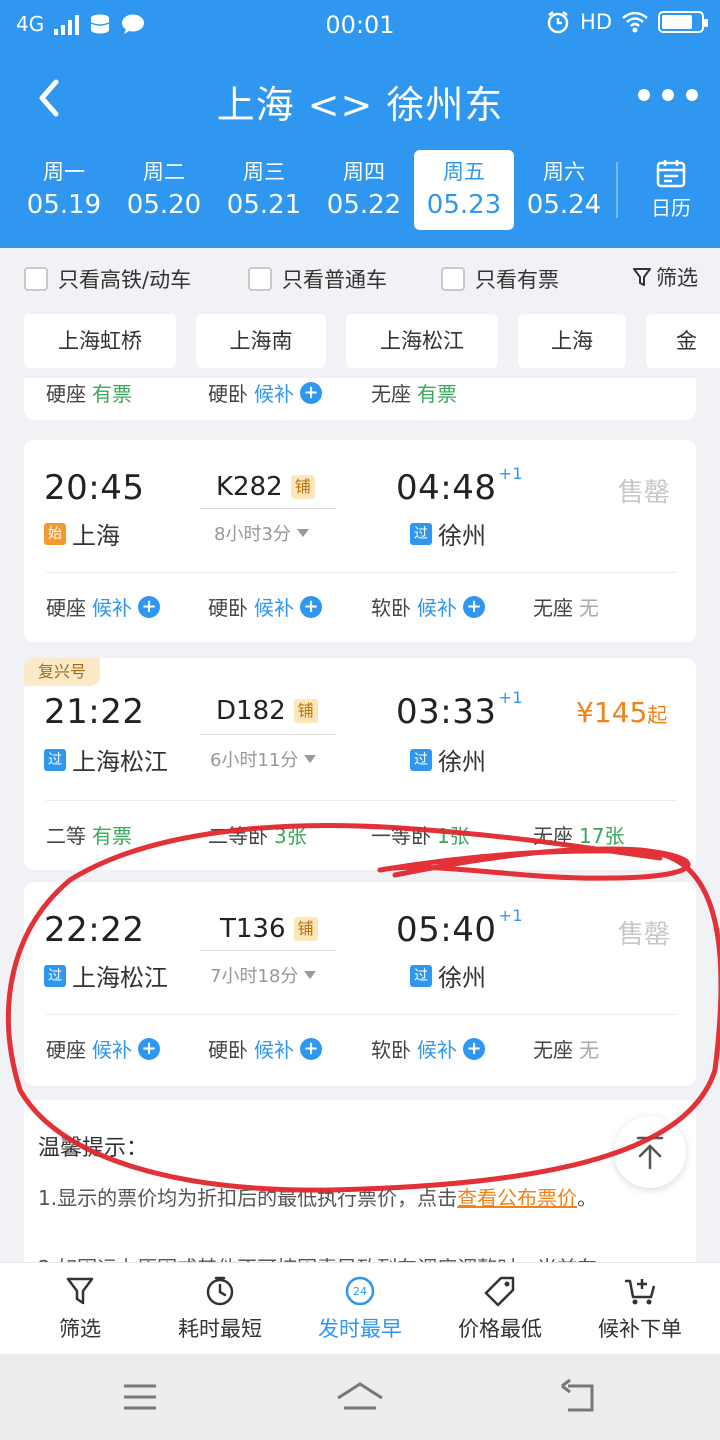 The image size is (720, 1440). I want to click on duration: 8小时3分, so click(261, 533).